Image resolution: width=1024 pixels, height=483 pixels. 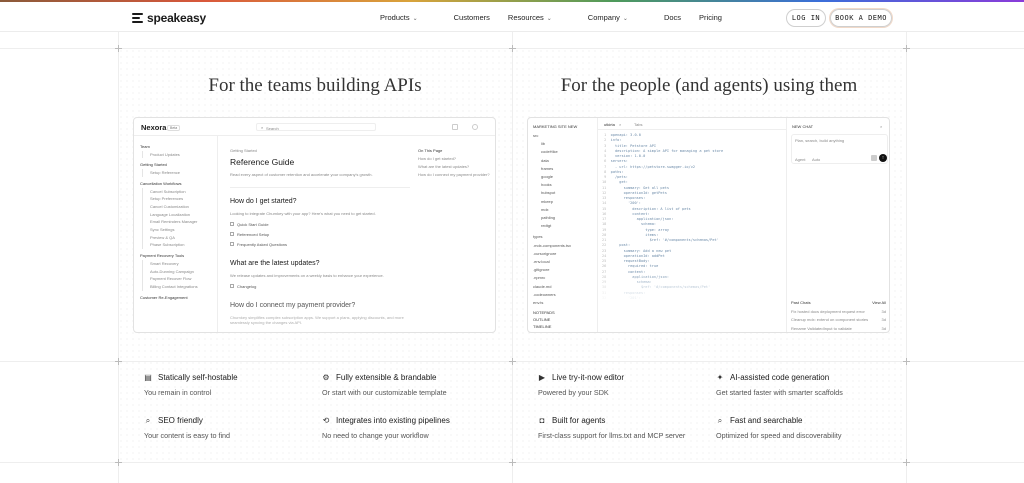 I want to click on sidebar-item: Getting Started, so click(x=177, y=165).